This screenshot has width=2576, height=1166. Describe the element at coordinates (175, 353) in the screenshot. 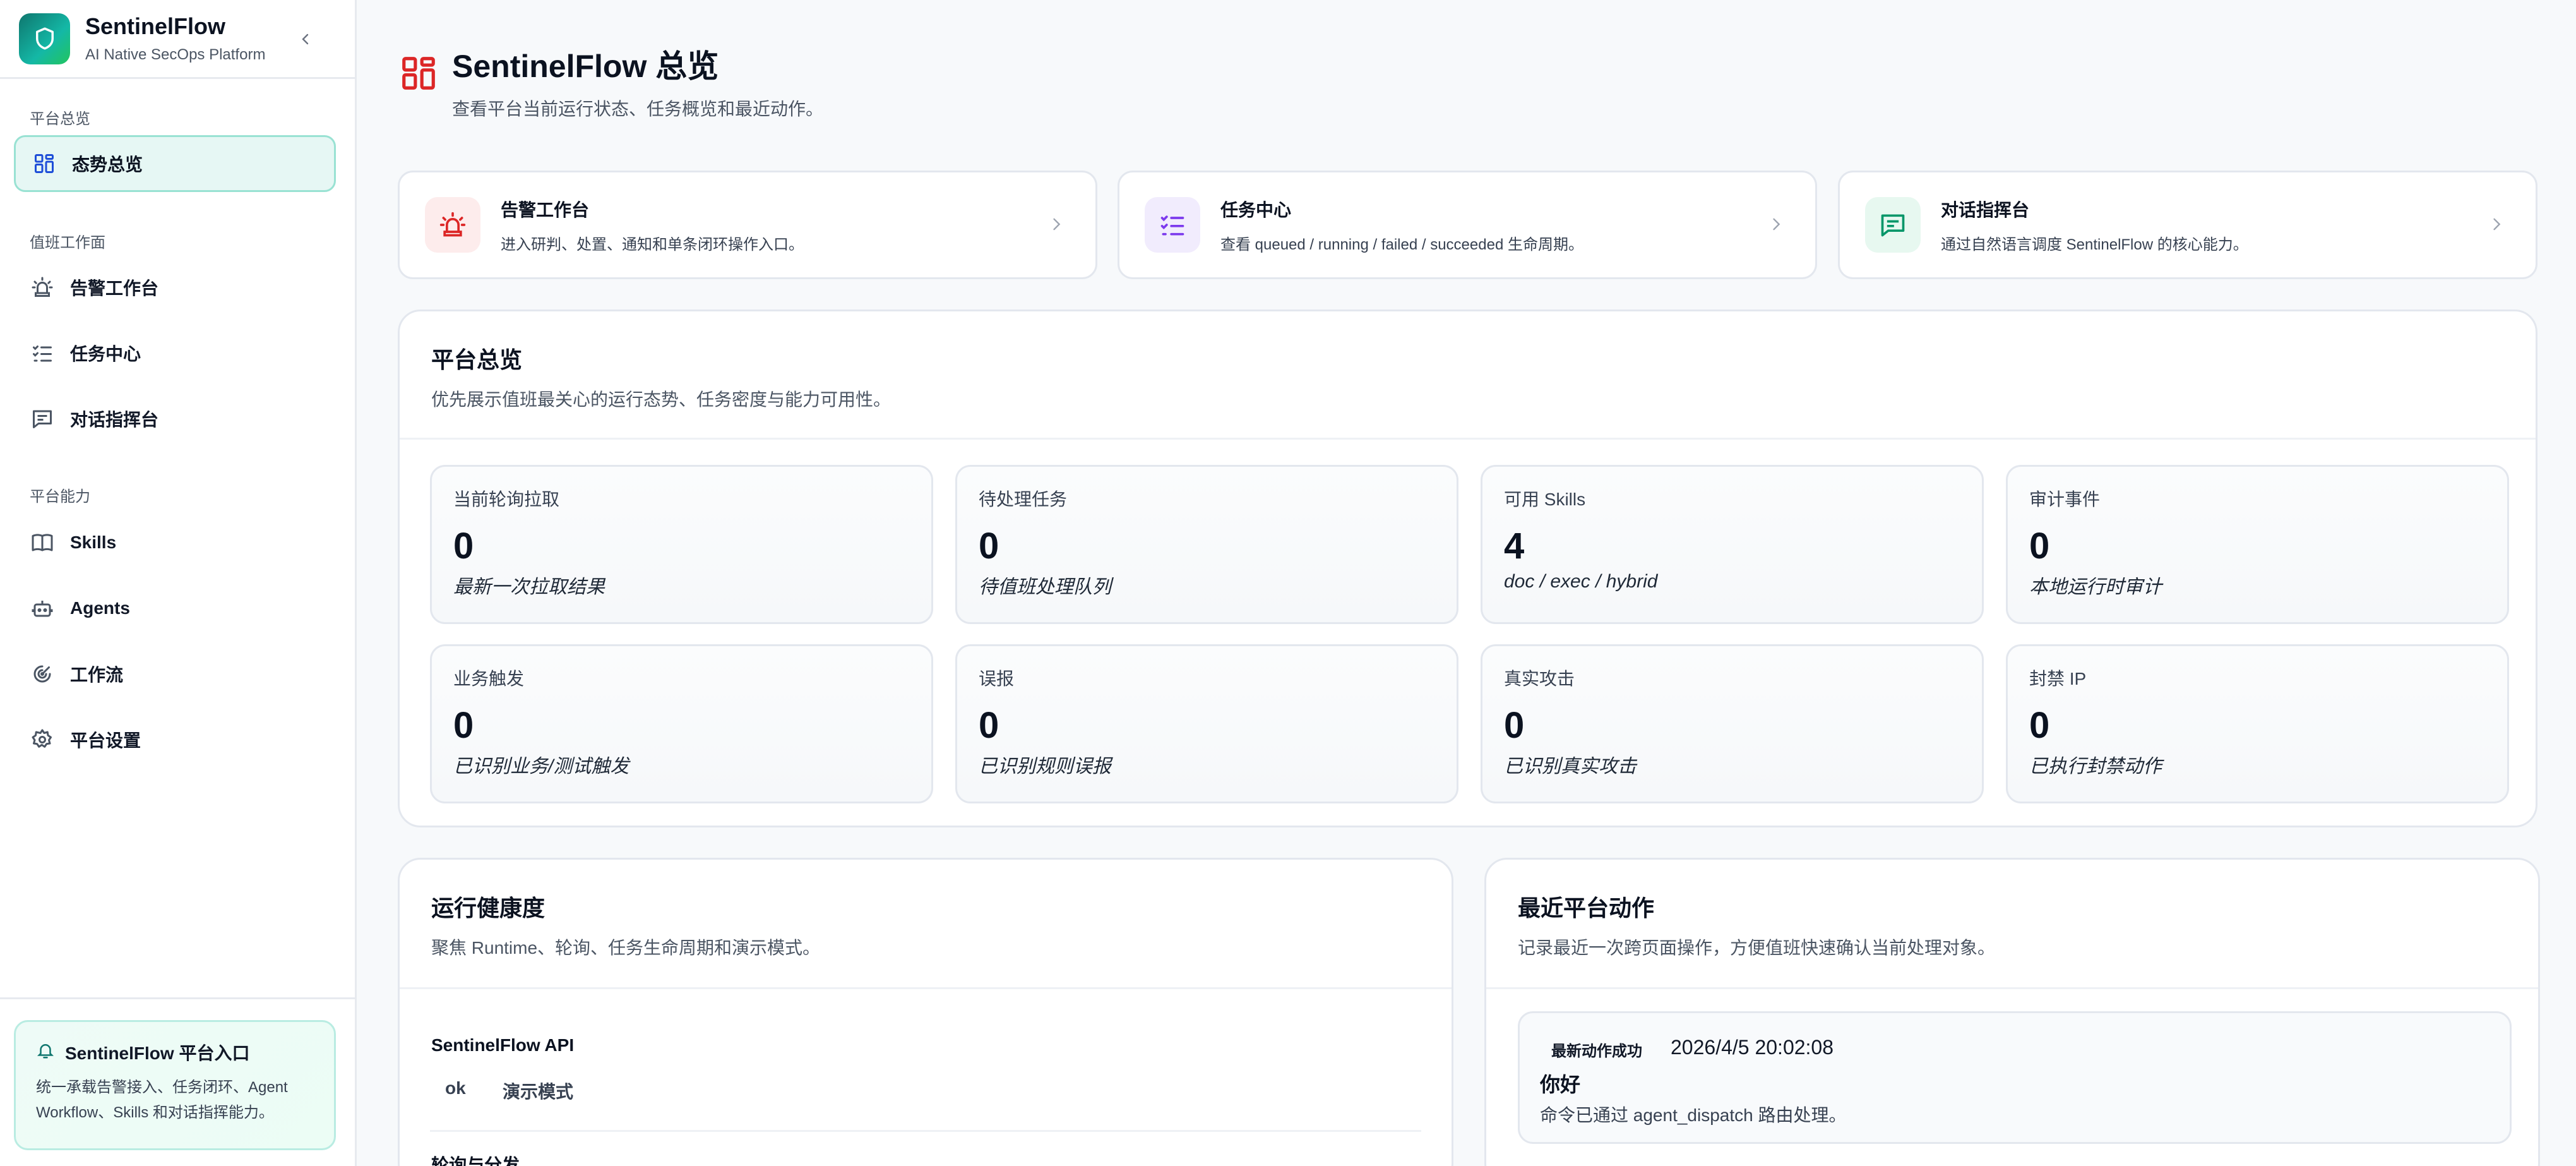

I see `sidebar-item-tasks: 任务中心` at that location.